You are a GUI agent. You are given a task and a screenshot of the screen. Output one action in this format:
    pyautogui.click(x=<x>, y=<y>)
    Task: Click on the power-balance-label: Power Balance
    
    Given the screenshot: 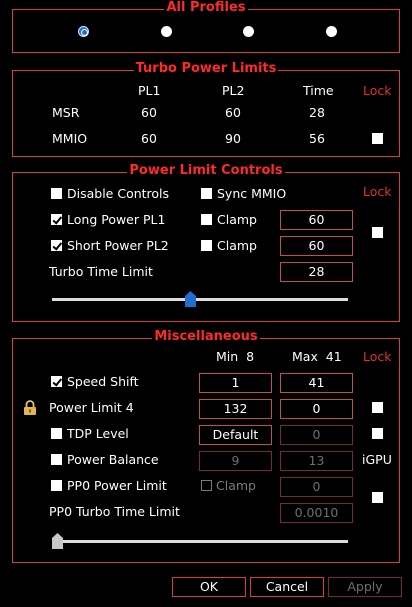 What is the action you would take?
    pyautogui.click(x=113, y=459)
    